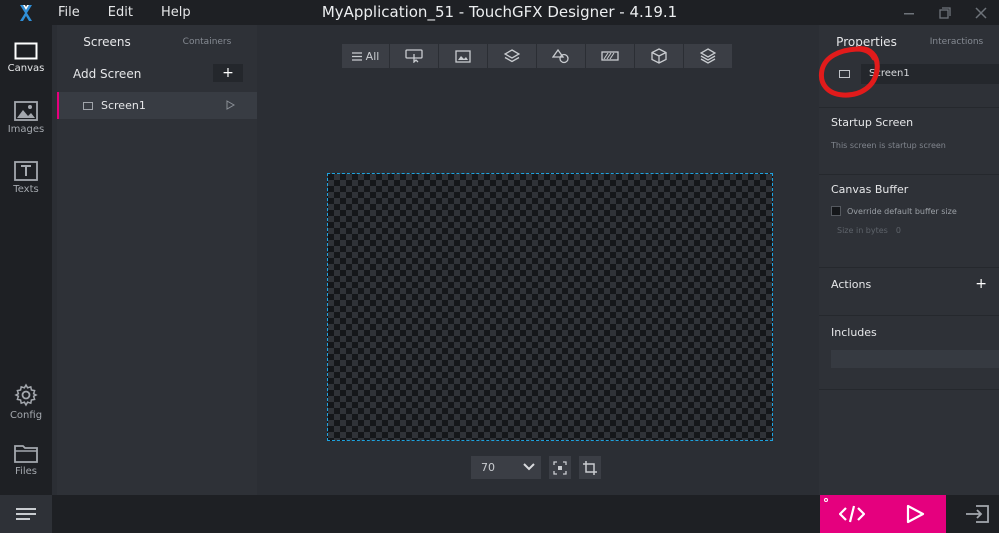 This screenshot has height=533, width=999. What do you see at coordinates (836, 211) in the screenshot?
I see `override-buffer-checkbox` at bounding box center [836, 211].